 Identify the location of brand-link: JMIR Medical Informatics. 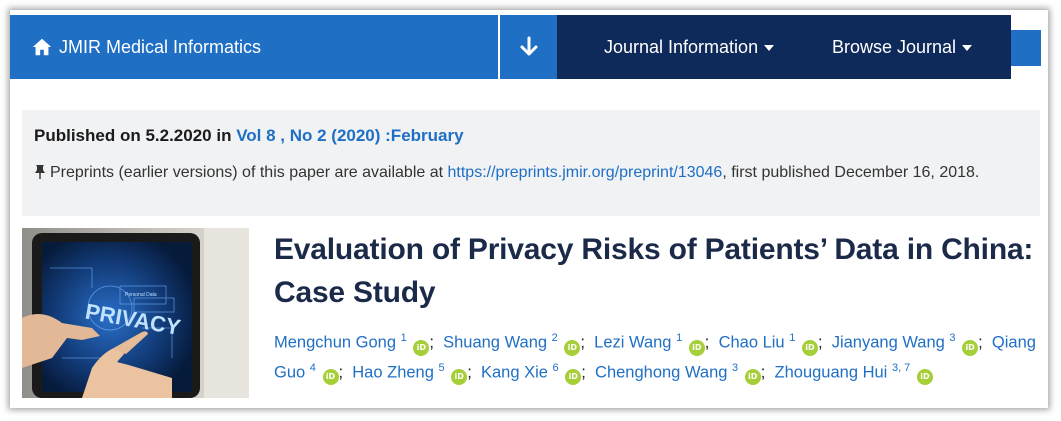
(254, 47).